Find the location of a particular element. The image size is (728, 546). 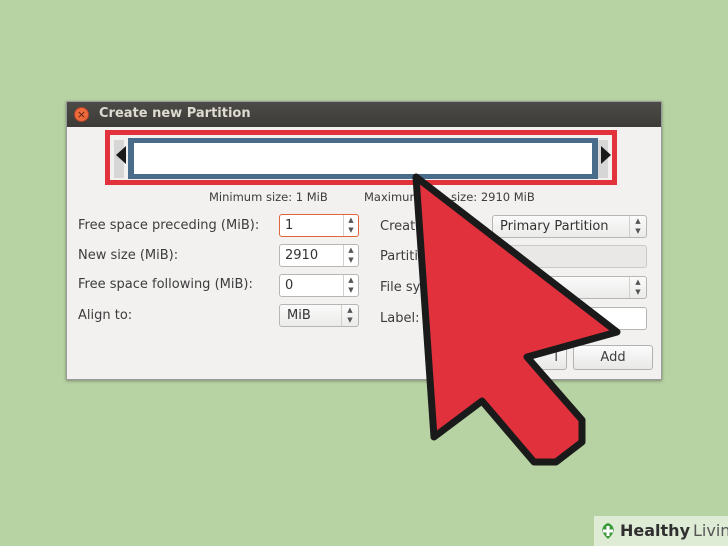

watermark-part1: Healthy is located at coordinates (655, 530).